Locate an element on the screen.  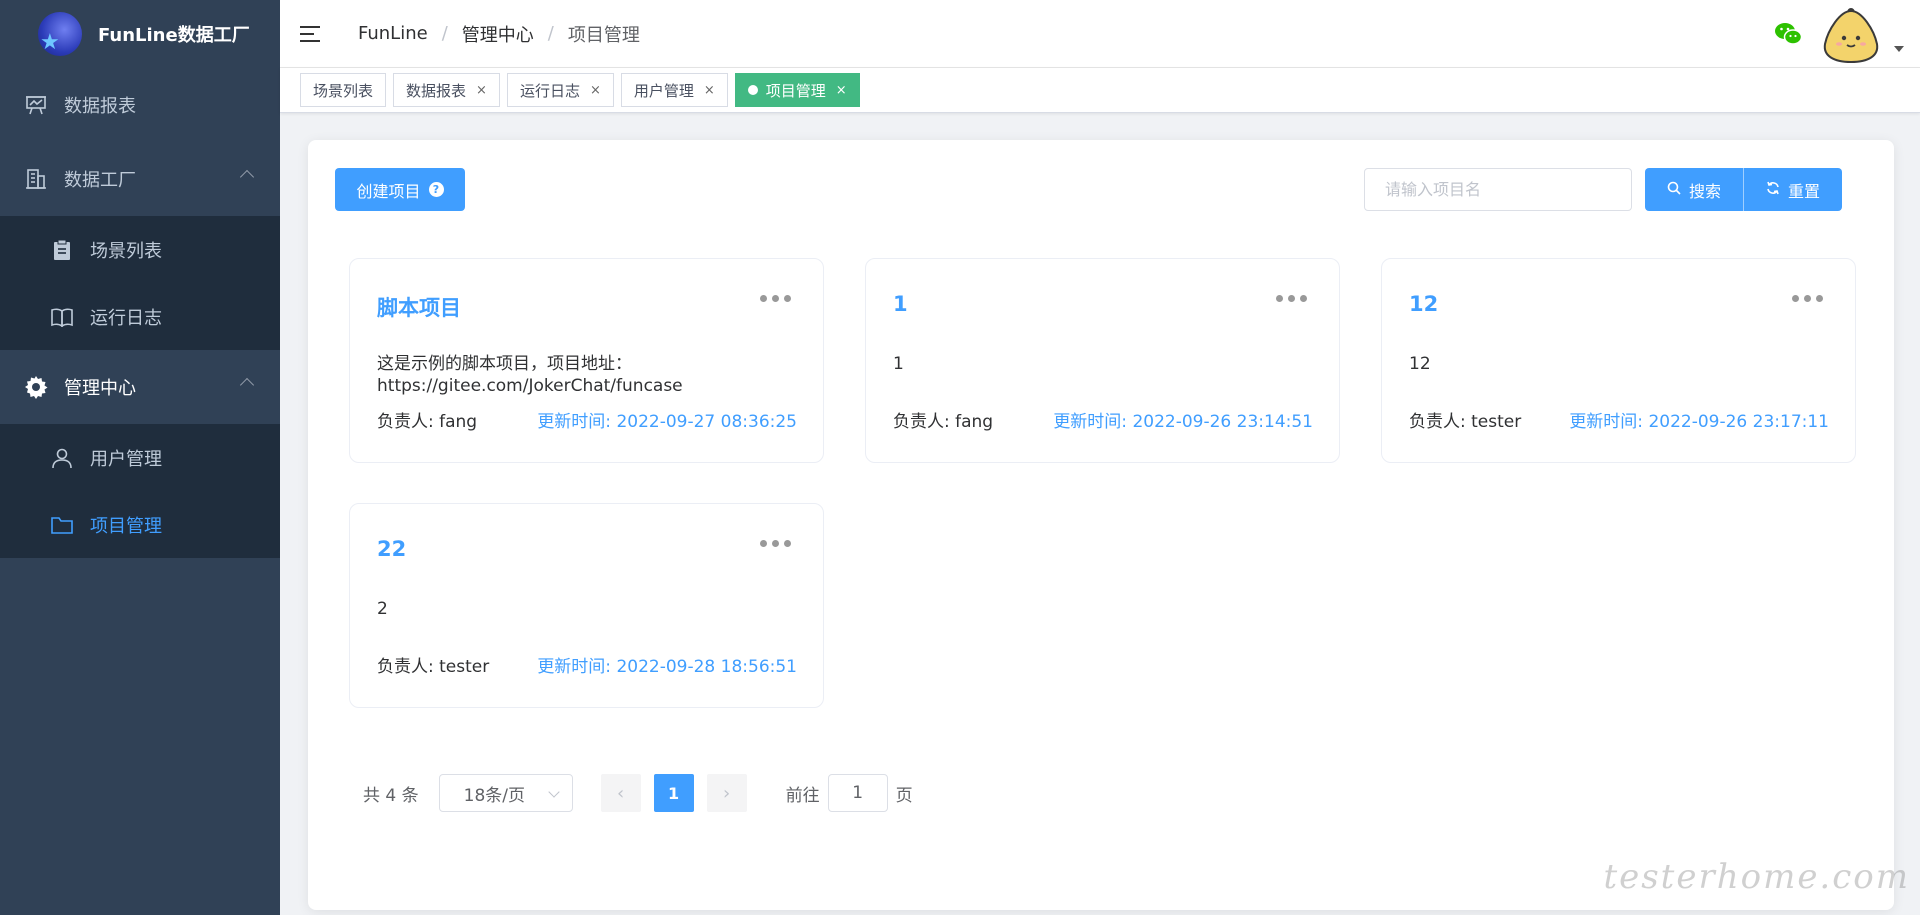
button-label: 重置 is located at coordinates (1804, 191).